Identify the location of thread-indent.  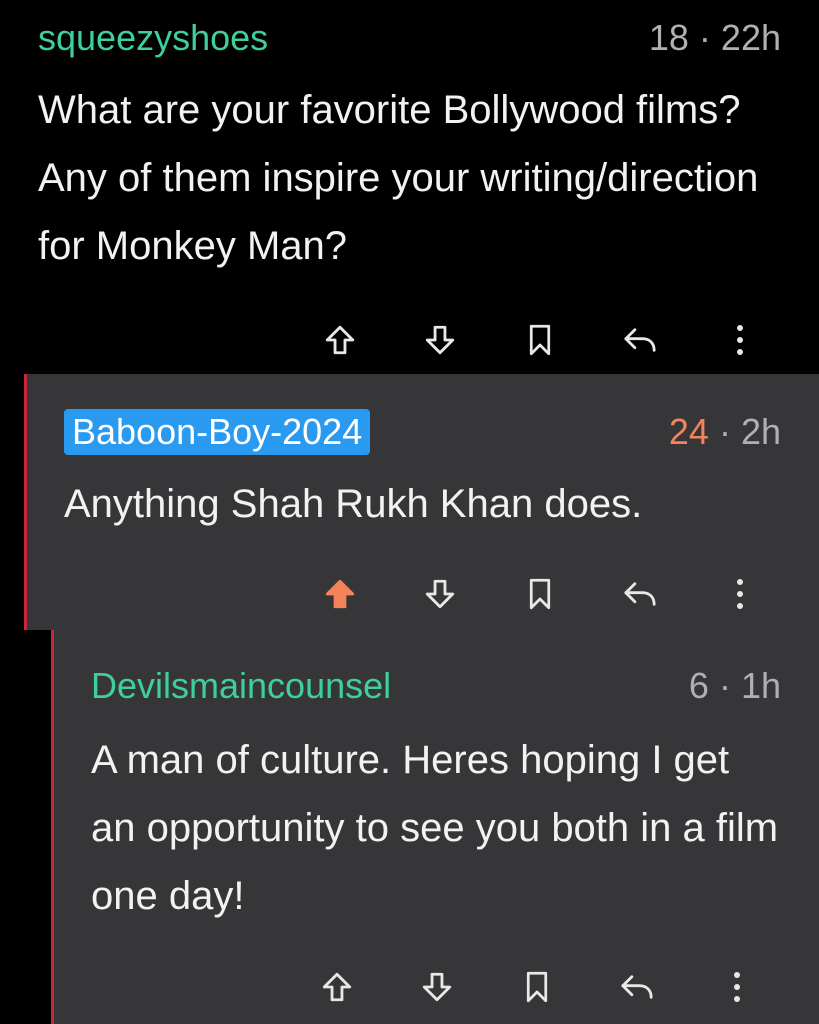
(37, 827).